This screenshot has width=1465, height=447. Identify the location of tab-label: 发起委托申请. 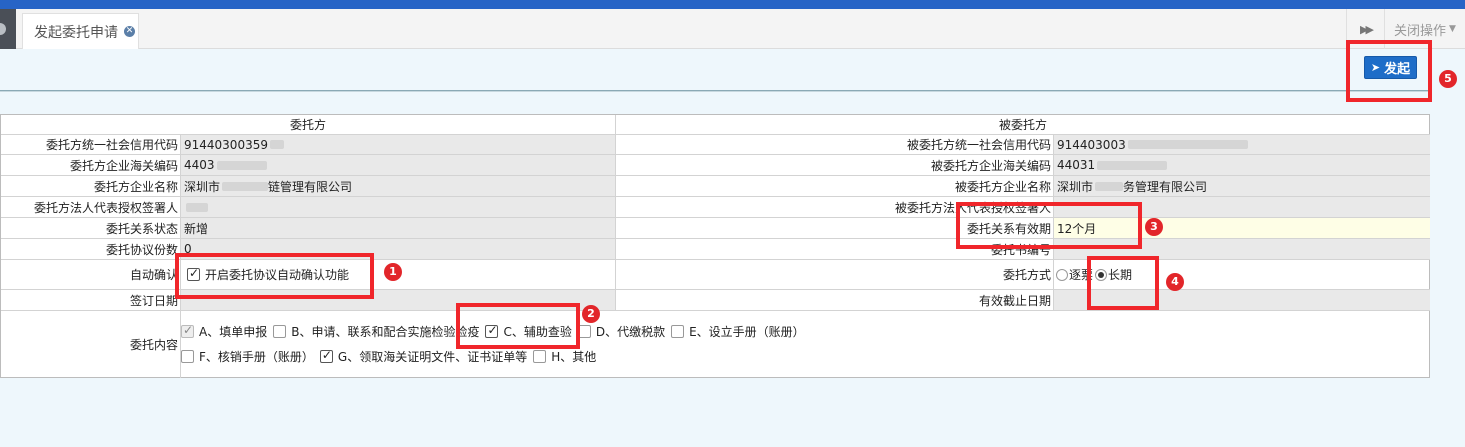
(76, 32).